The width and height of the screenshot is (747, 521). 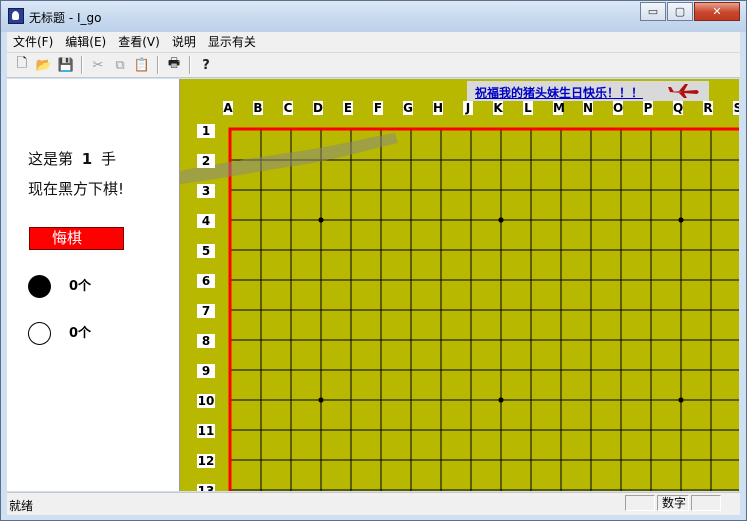 I want to click on row-label: 12, so click(x=206, y=461).